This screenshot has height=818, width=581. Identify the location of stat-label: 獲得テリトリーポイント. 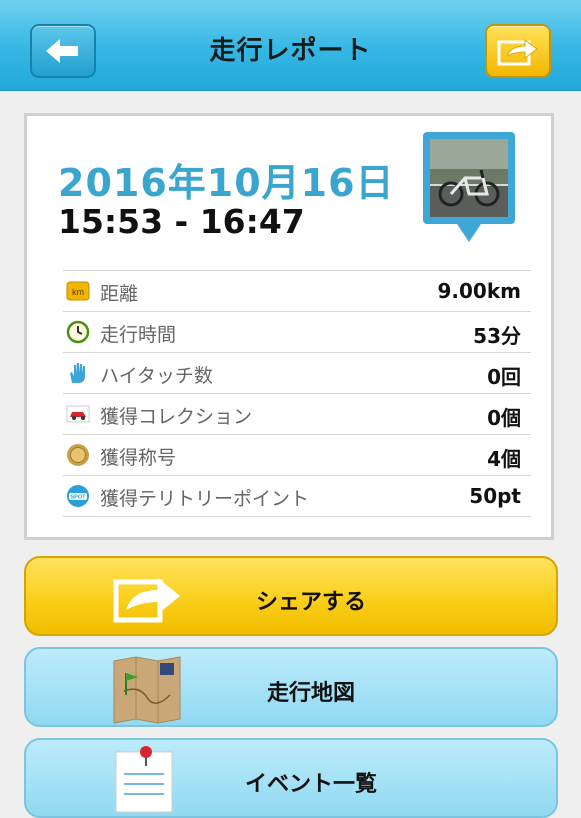
(205, 499).